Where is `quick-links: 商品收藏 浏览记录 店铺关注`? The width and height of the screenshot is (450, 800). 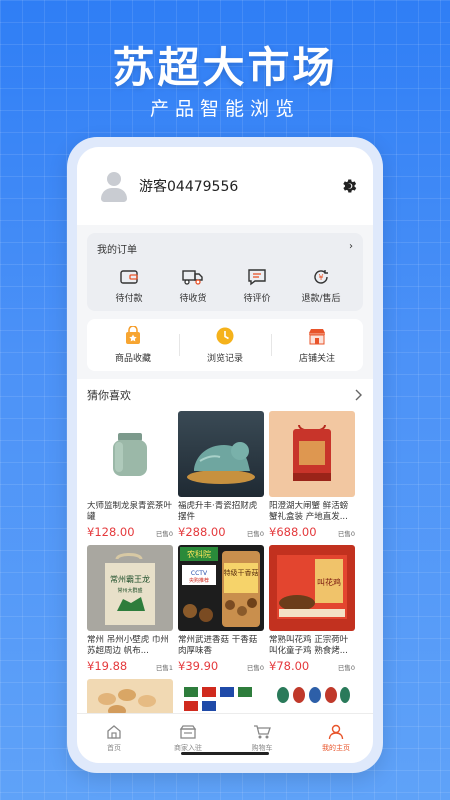 quick-links: 商品收藏 浏览记录 店铺关注 is located at coordinates (225, 345).